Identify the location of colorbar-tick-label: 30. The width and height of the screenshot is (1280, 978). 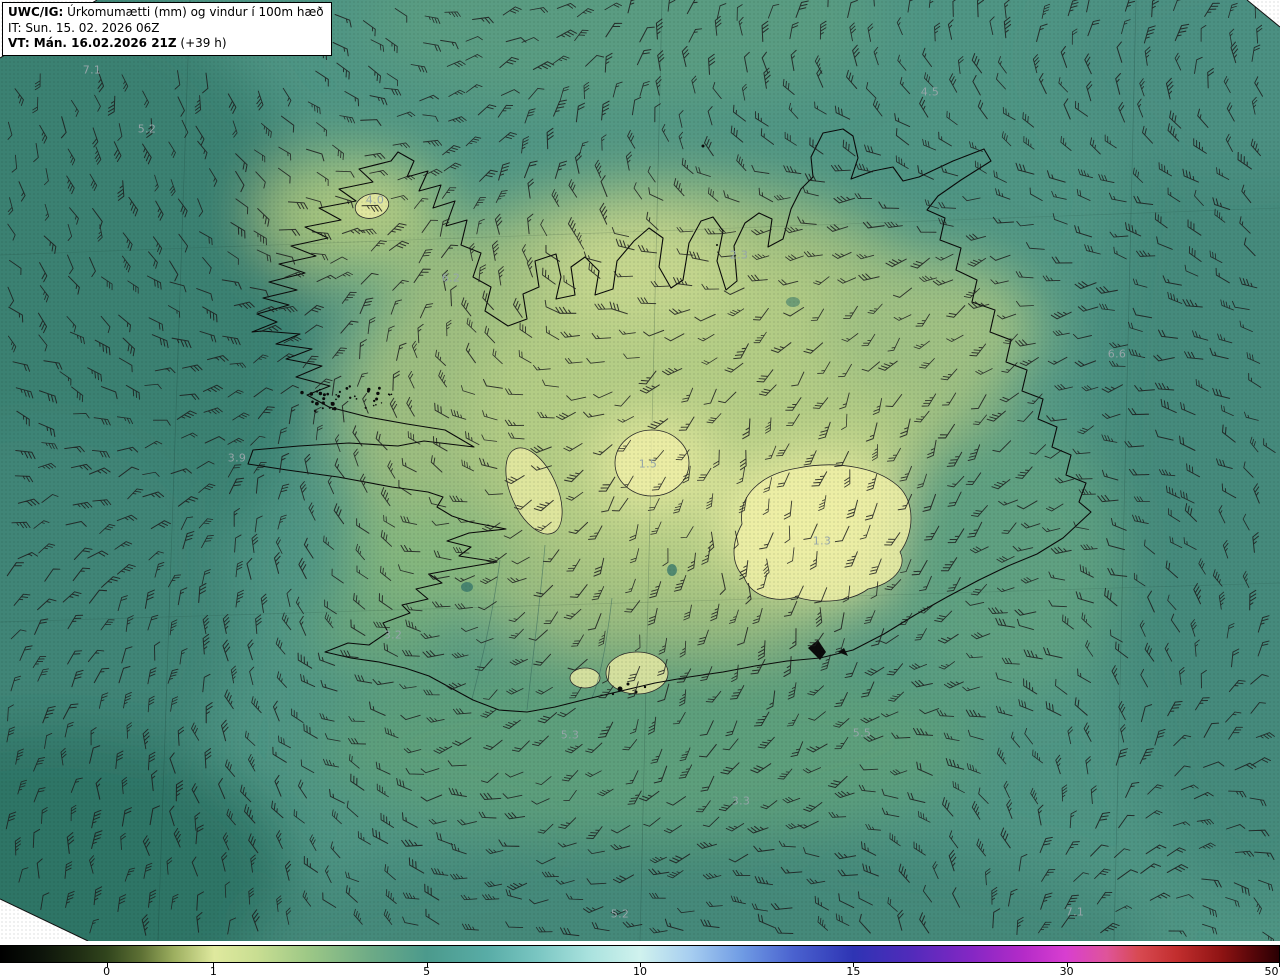
(1066, 971).